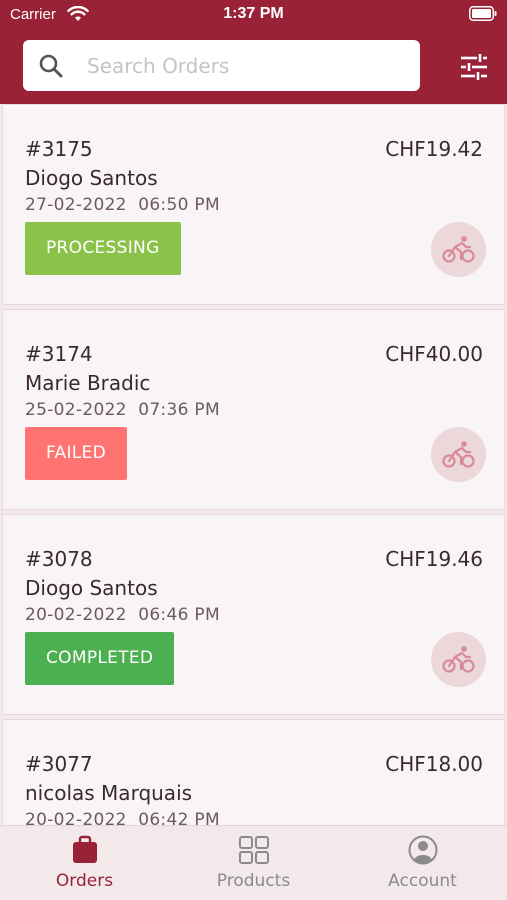  I want to click on order-date: 25-02-2022 07:36 PM, so click(122, 410).